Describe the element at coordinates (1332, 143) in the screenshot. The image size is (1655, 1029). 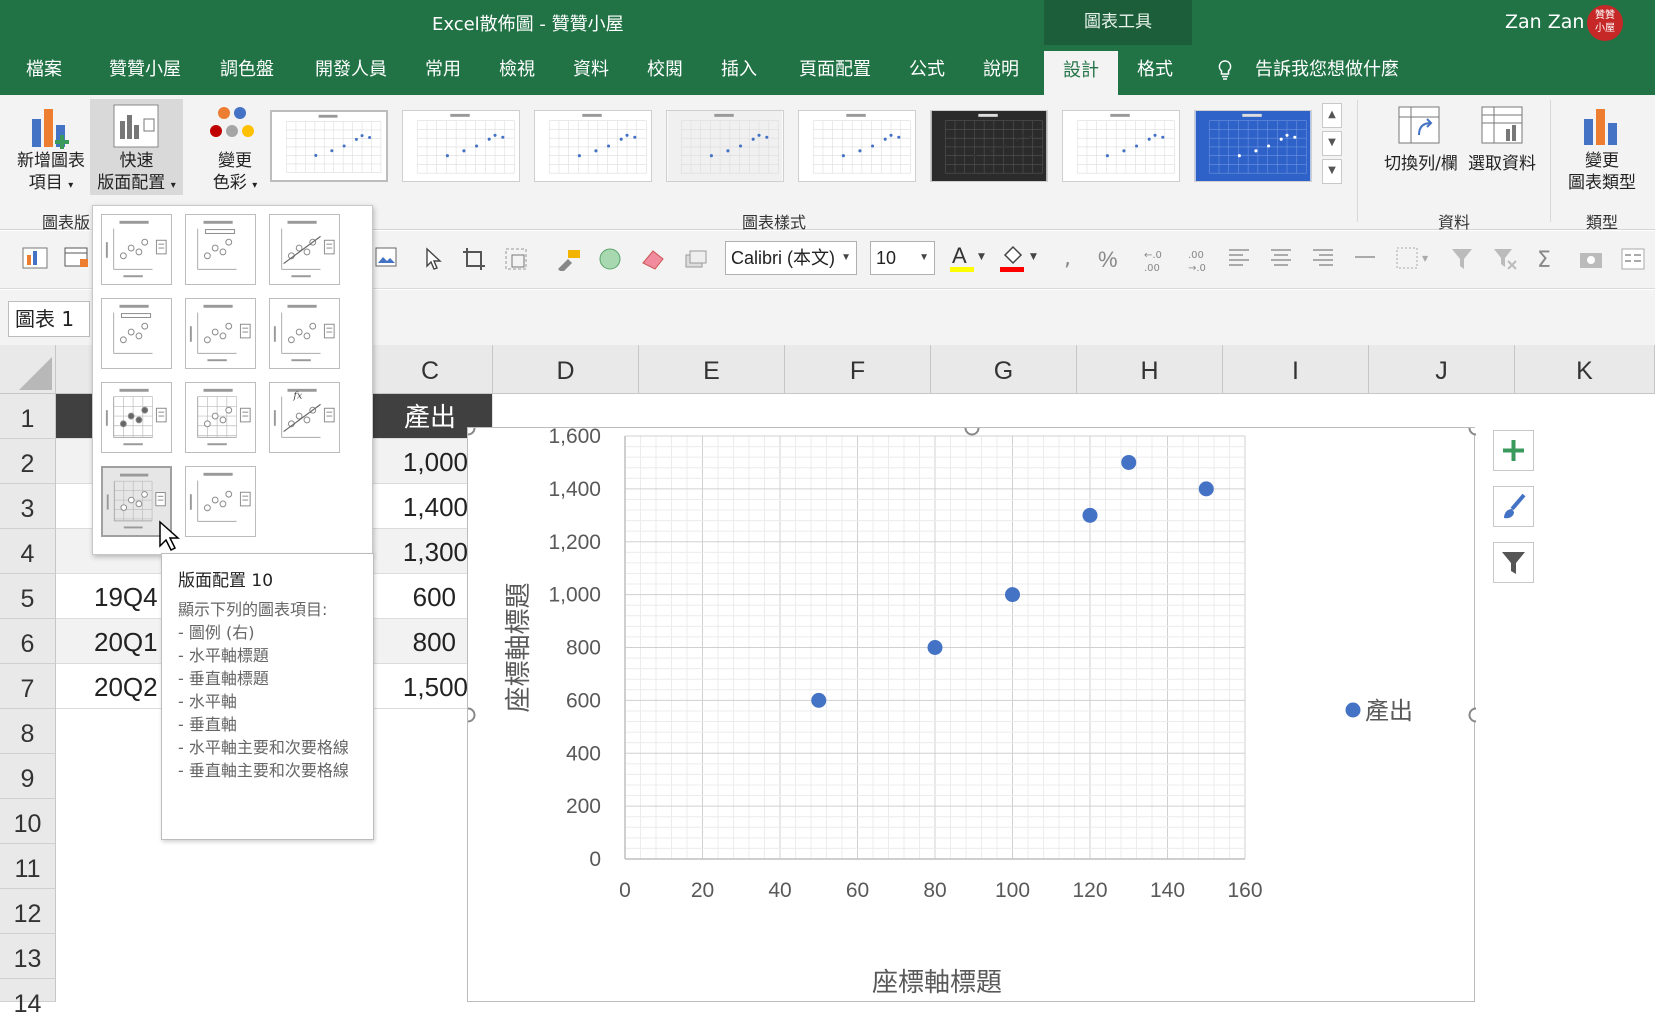
I see `gallery-scroll-down: ▼` at that location.